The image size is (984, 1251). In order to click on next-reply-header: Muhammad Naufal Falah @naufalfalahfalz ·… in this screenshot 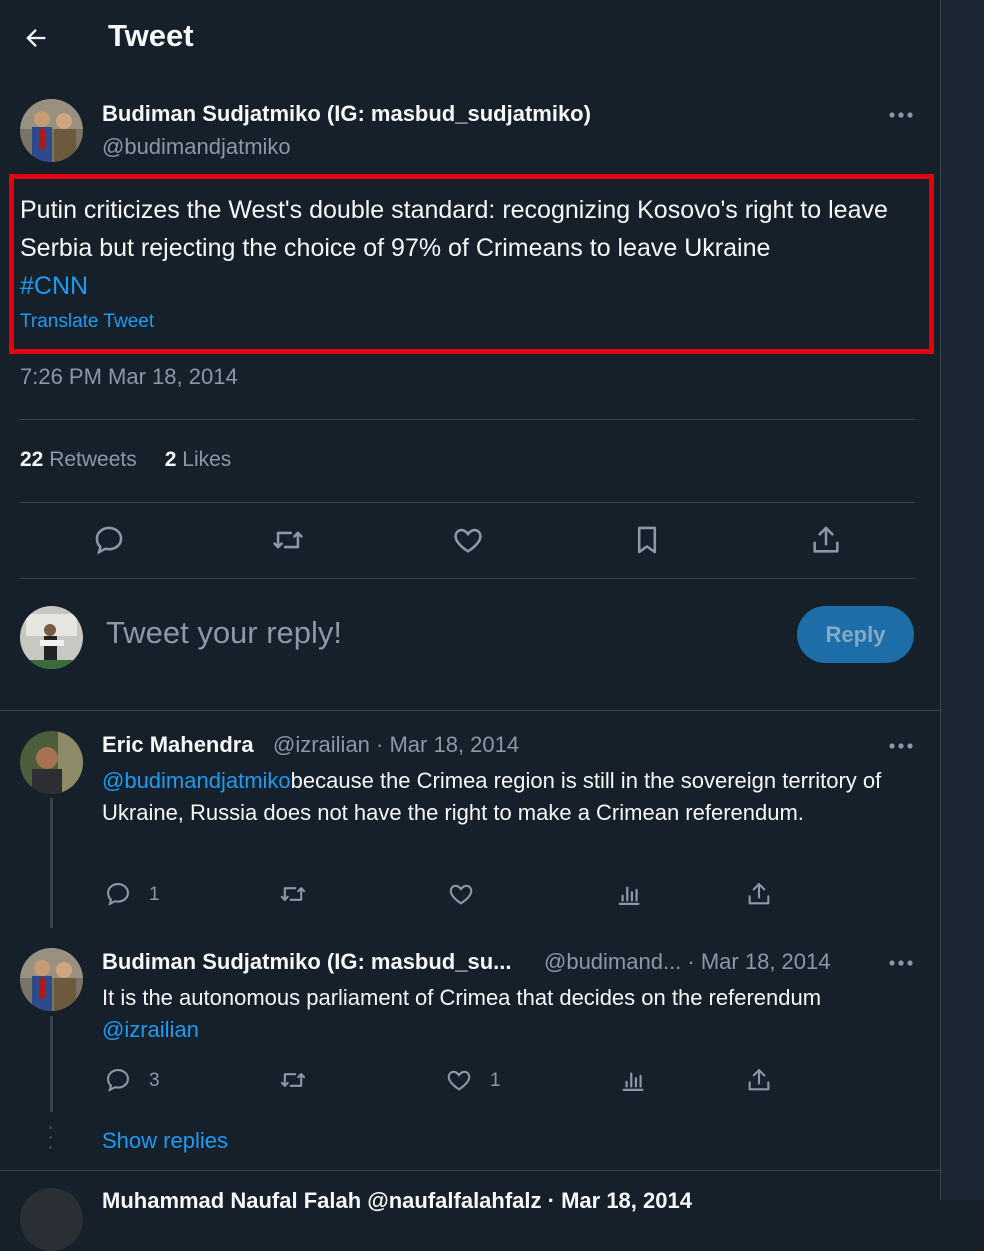, I will do `click(397, 1201)`.